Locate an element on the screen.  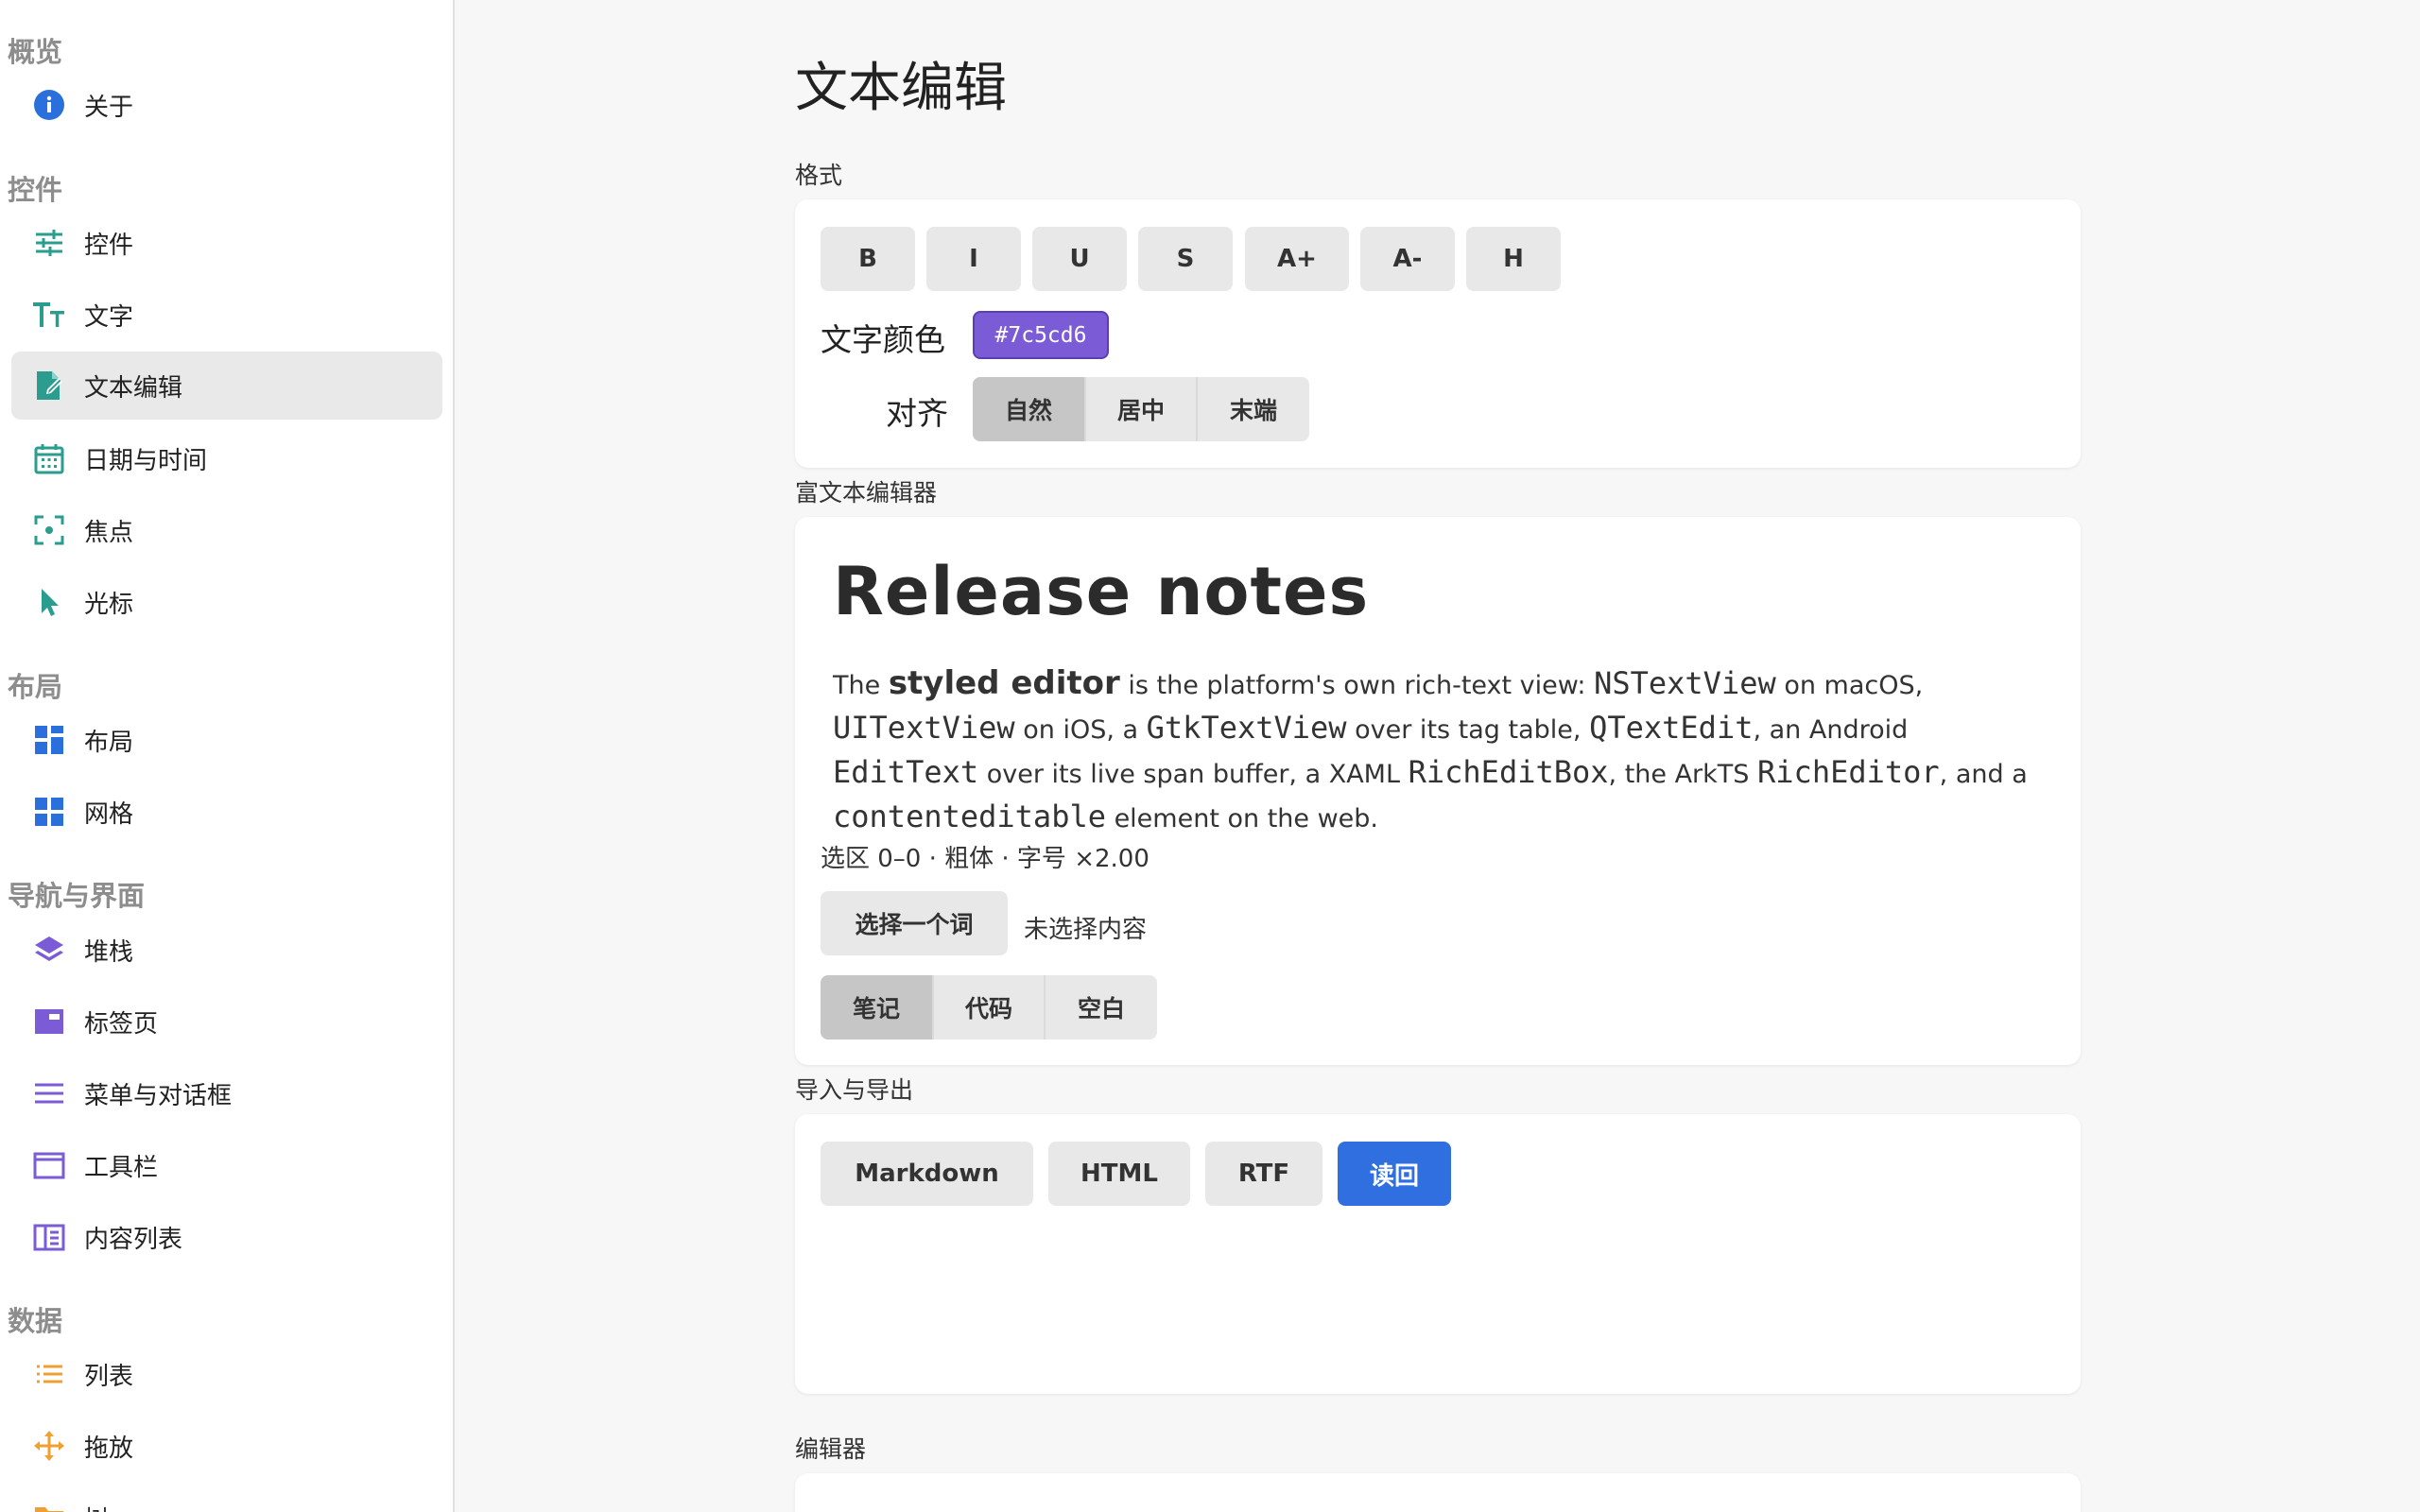
italic-button: I is located at coordinates (973, 259).